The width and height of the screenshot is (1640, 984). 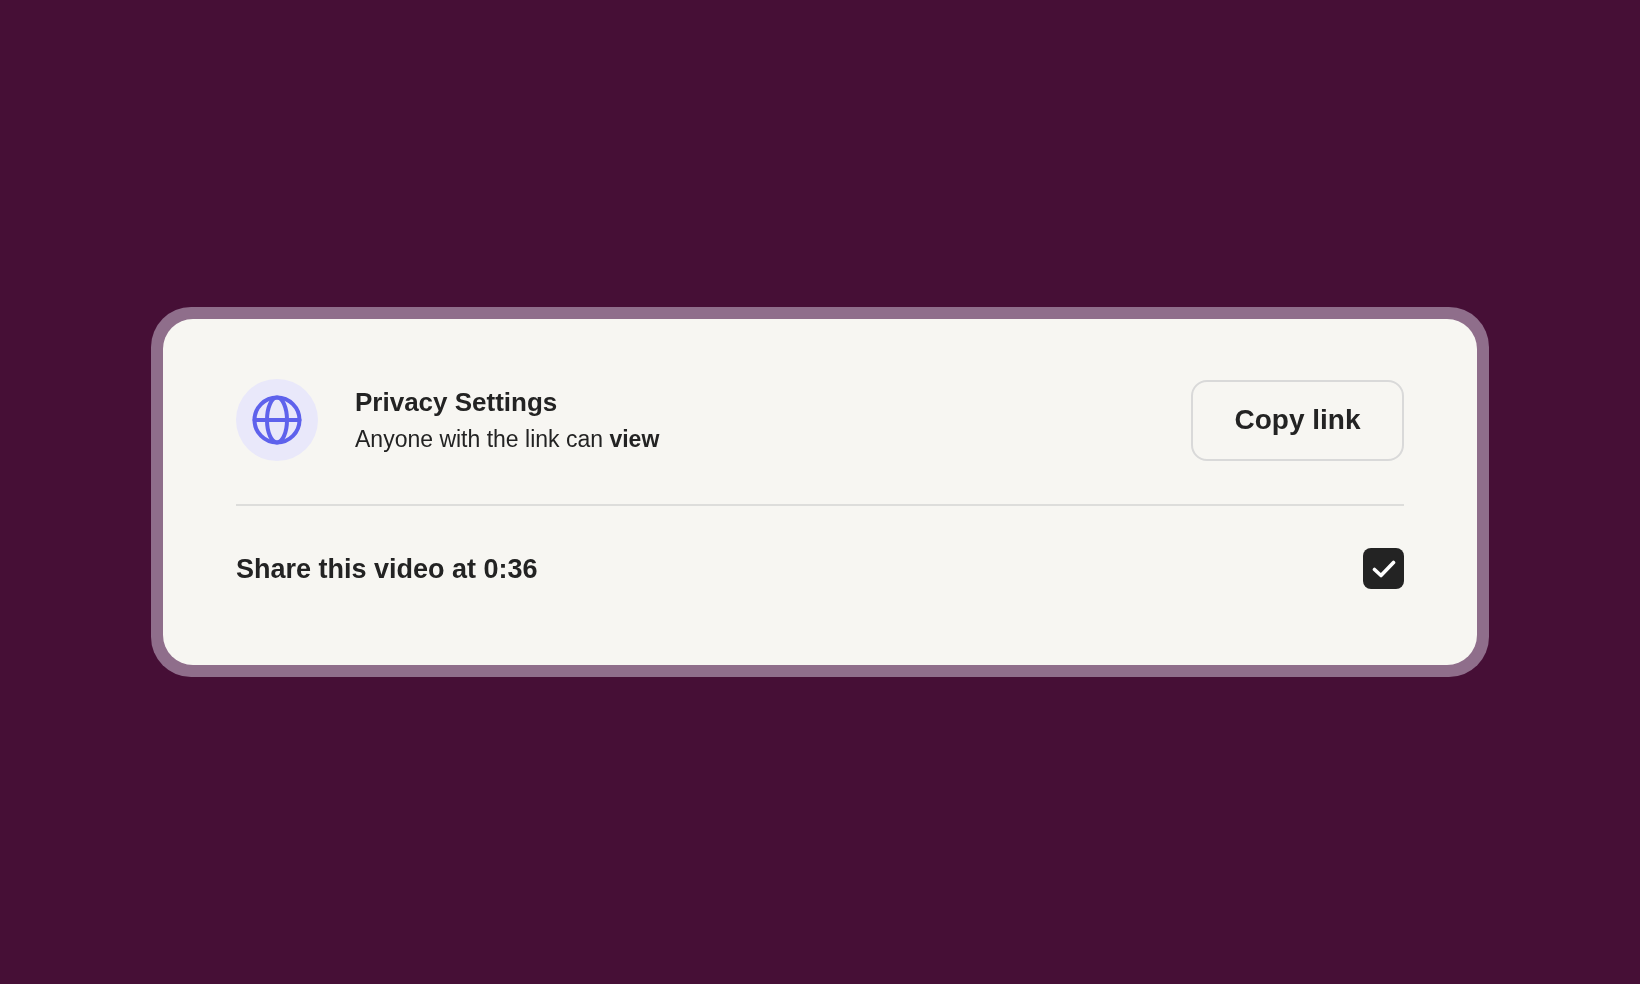 I want to click on share-option-label: Share this video at 0:36, so click(x=387, y=569).